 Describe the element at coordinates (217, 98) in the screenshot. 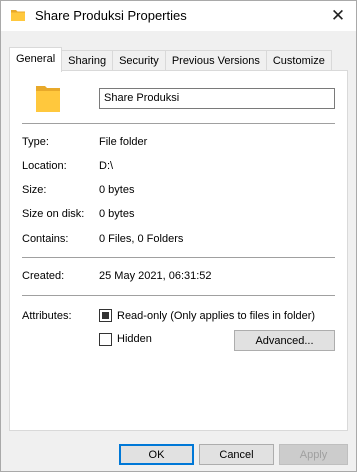

I see `folder-name-field: Share Produksi` at that location.